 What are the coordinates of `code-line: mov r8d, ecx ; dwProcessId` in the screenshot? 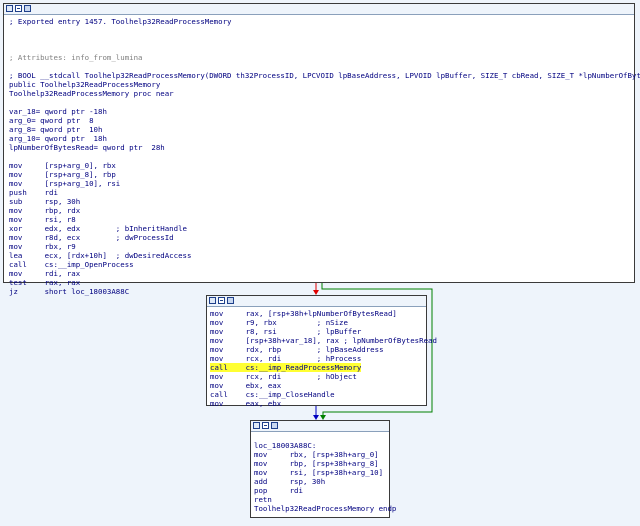 It's located at (91, 237).